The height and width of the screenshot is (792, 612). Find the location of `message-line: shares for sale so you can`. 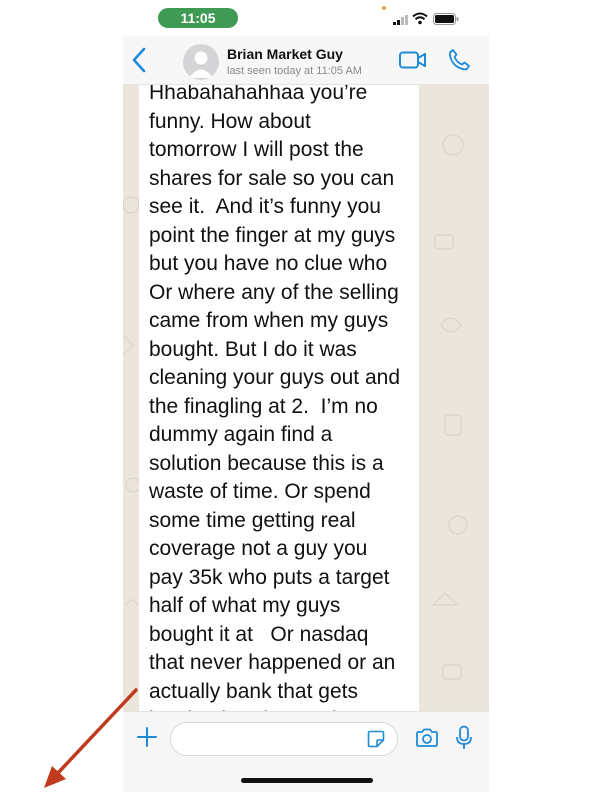

message-line: shares for sale so you can is located at coordinates (272, 178).